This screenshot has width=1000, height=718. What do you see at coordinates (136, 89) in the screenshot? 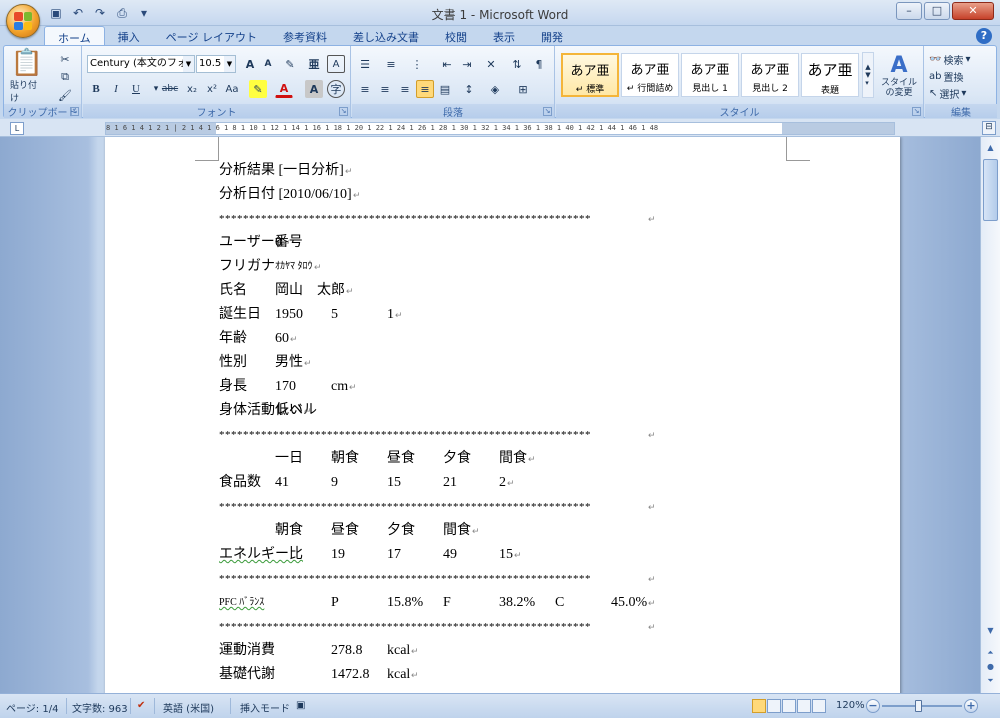
I see `underline-button: U` at bounding box center [136, 89].